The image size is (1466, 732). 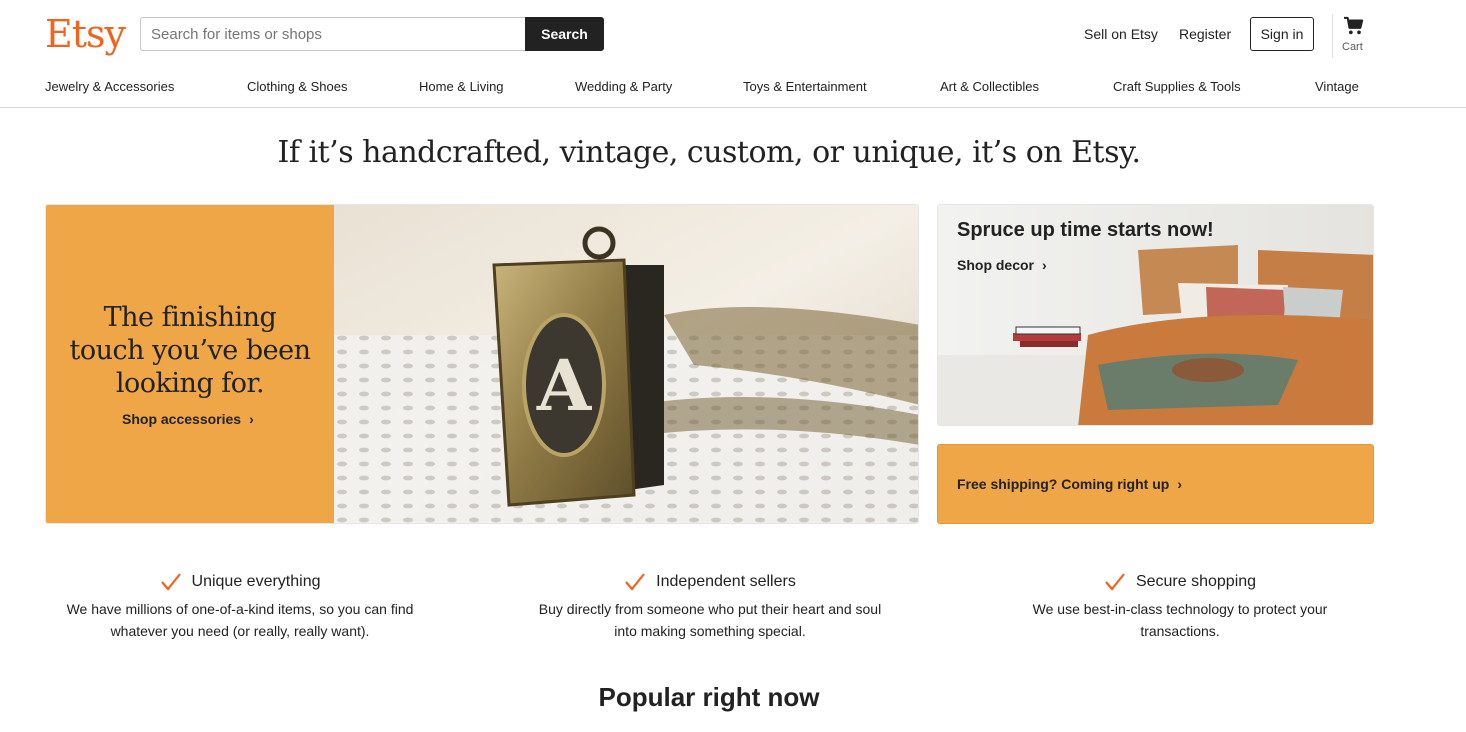 I want to click on free-shipping-label: Free shipping? Coming right up, so click(x=1063, y=484).